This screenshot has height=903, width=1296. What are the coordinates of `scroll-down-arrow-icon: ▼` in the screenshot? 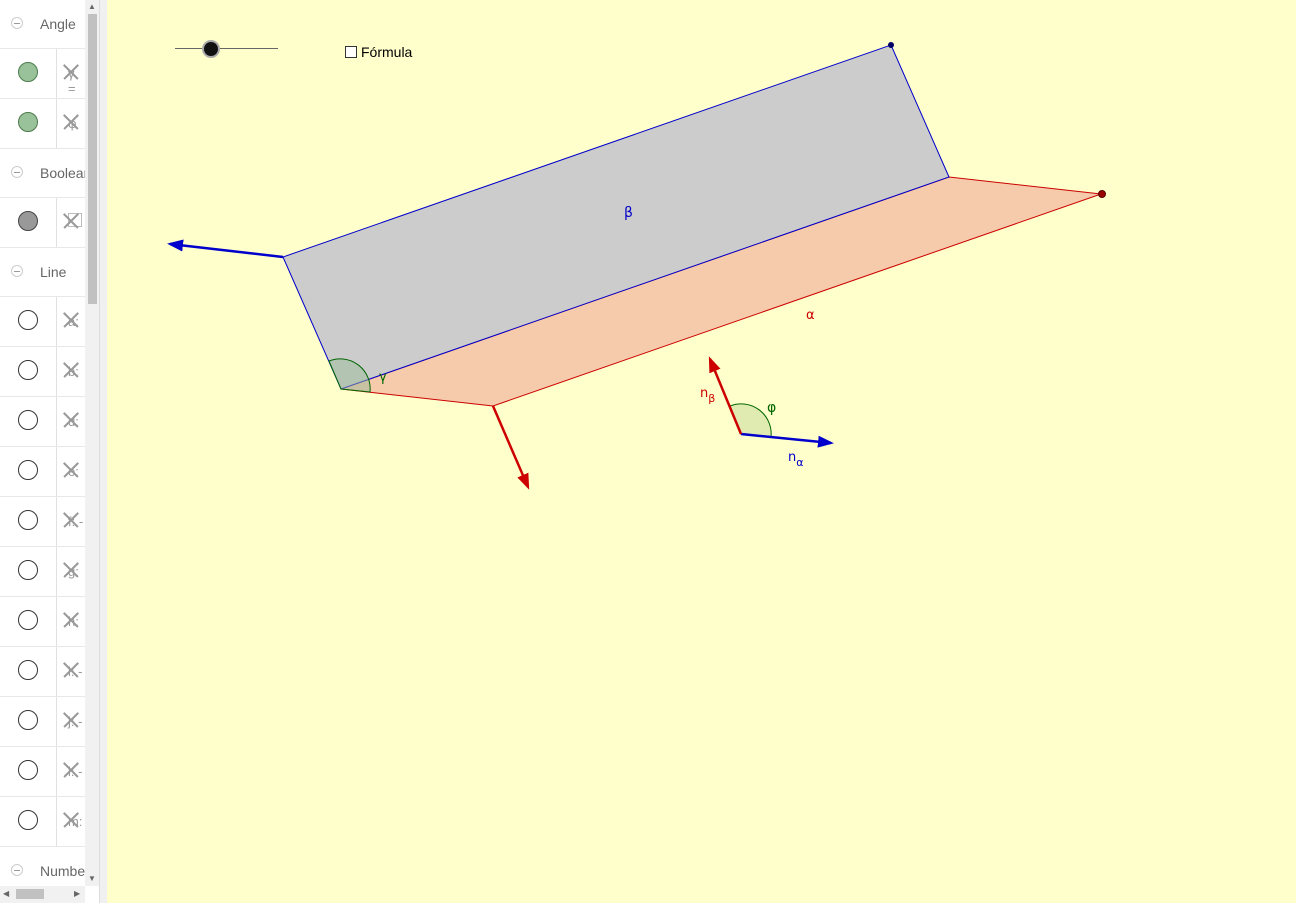 It's located at (92, 878).